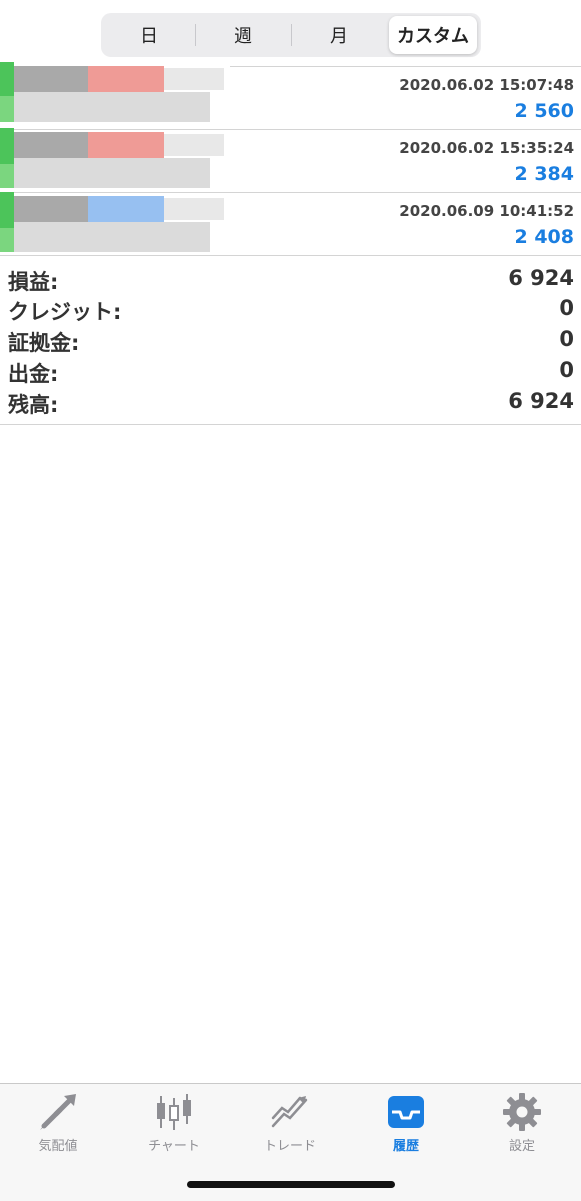 Image resolution: width=581 pixels, height=1201 pixels. What do you see at coordinates (289, 1146) in the screenshot?
I see `tab-label: トレード` at bounding box center [289, 1146].